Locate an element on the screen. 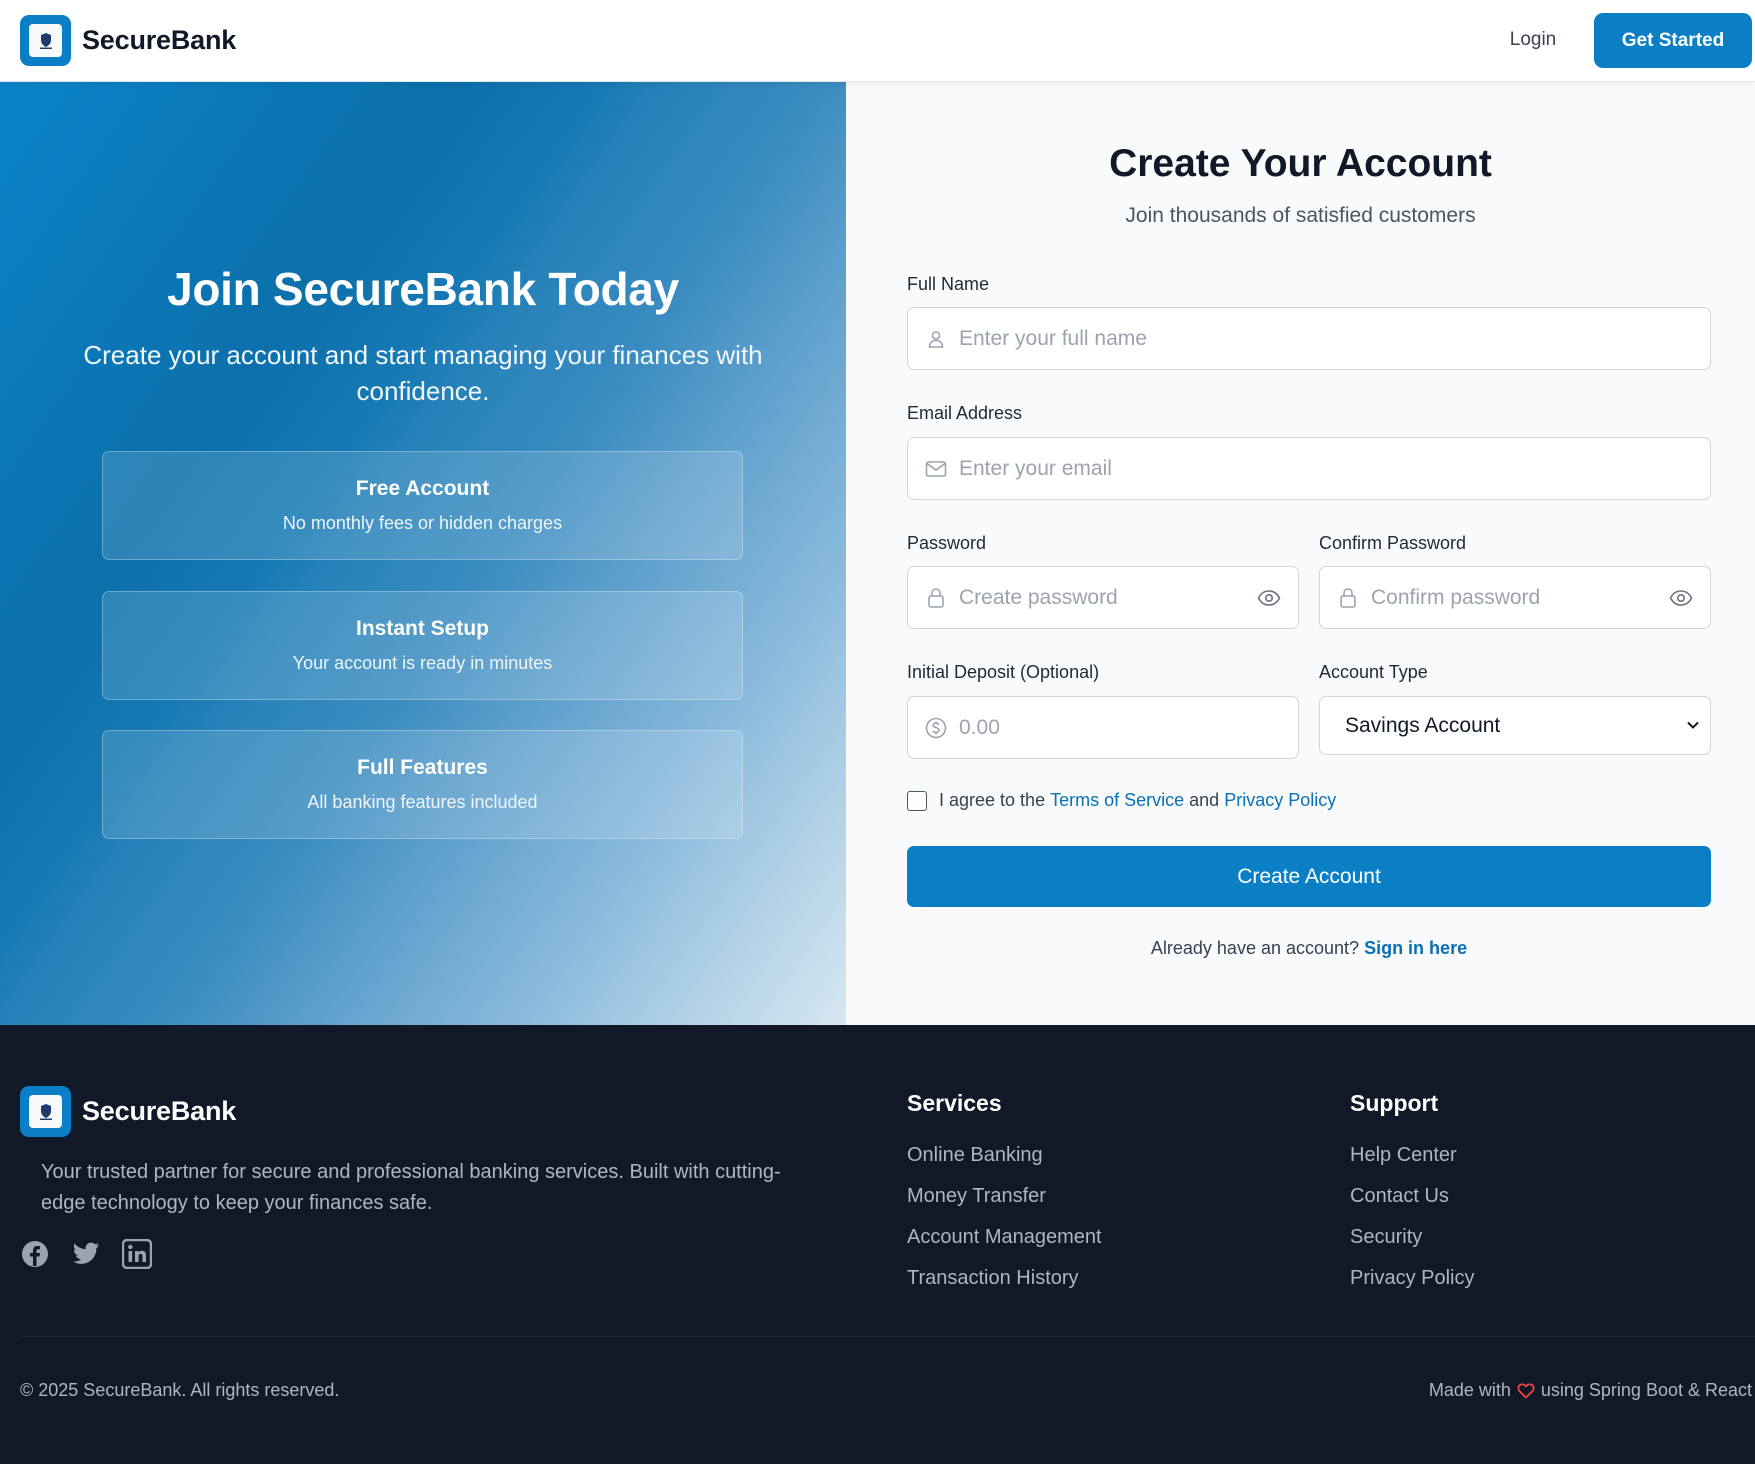 The height and width of the screenshot is (1464, 1755). footer-link-security: Security is located at coordinates (1386, 1237).